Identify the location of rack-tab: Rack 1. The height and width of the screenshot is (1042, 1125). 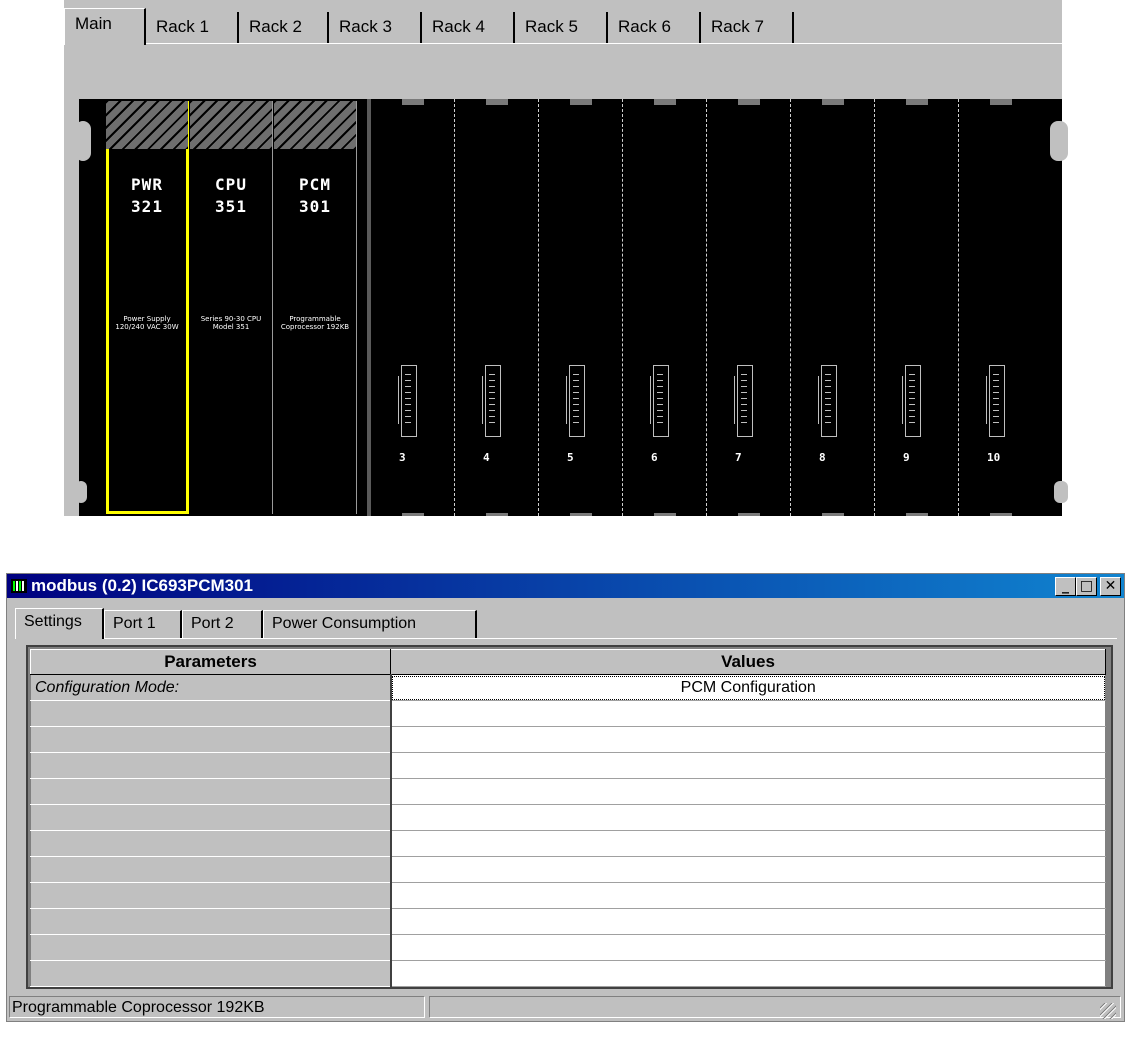
(192, 28).